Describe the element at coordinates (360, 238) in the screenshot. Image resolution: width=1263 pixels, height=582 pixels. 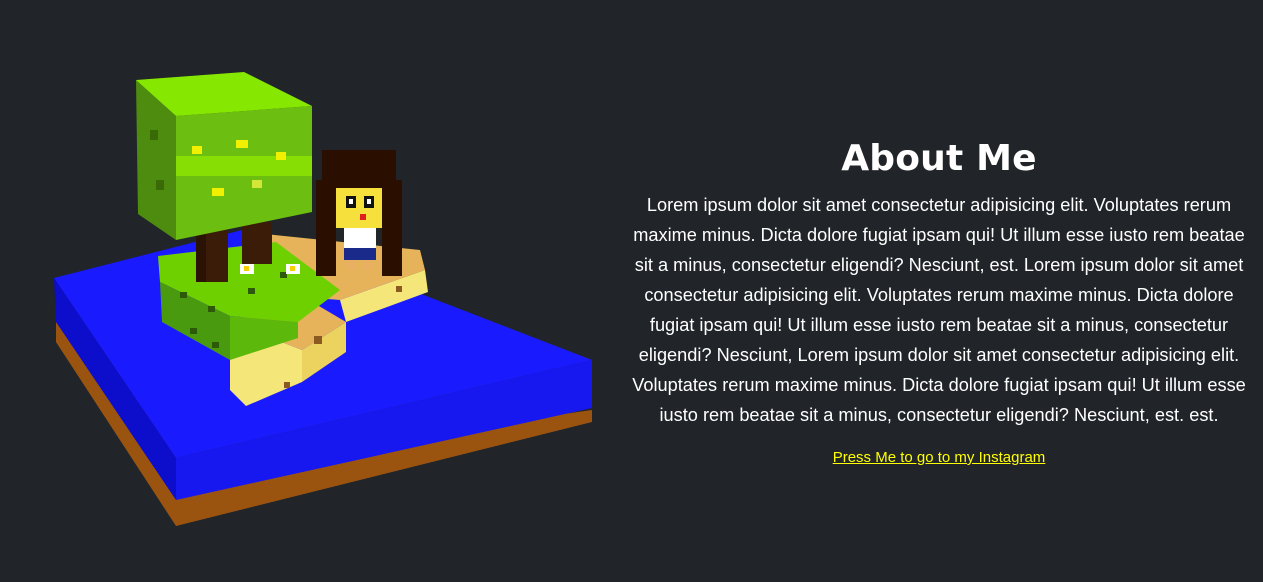
I see `character-shirt` at that location.